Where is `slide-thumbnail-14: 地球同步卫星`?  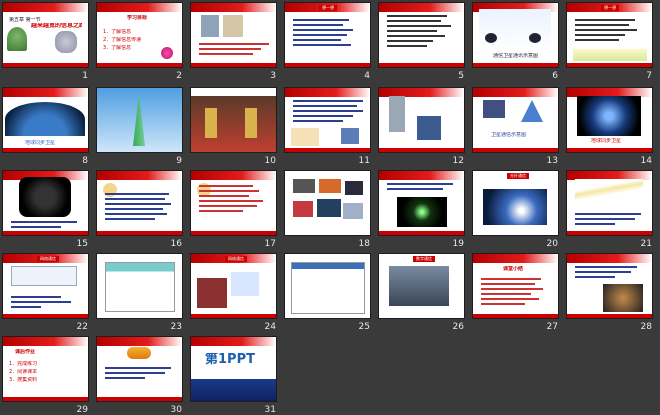 slide-thumbnail-14: 地球同步卫星 is located at coordinates (609, 120).